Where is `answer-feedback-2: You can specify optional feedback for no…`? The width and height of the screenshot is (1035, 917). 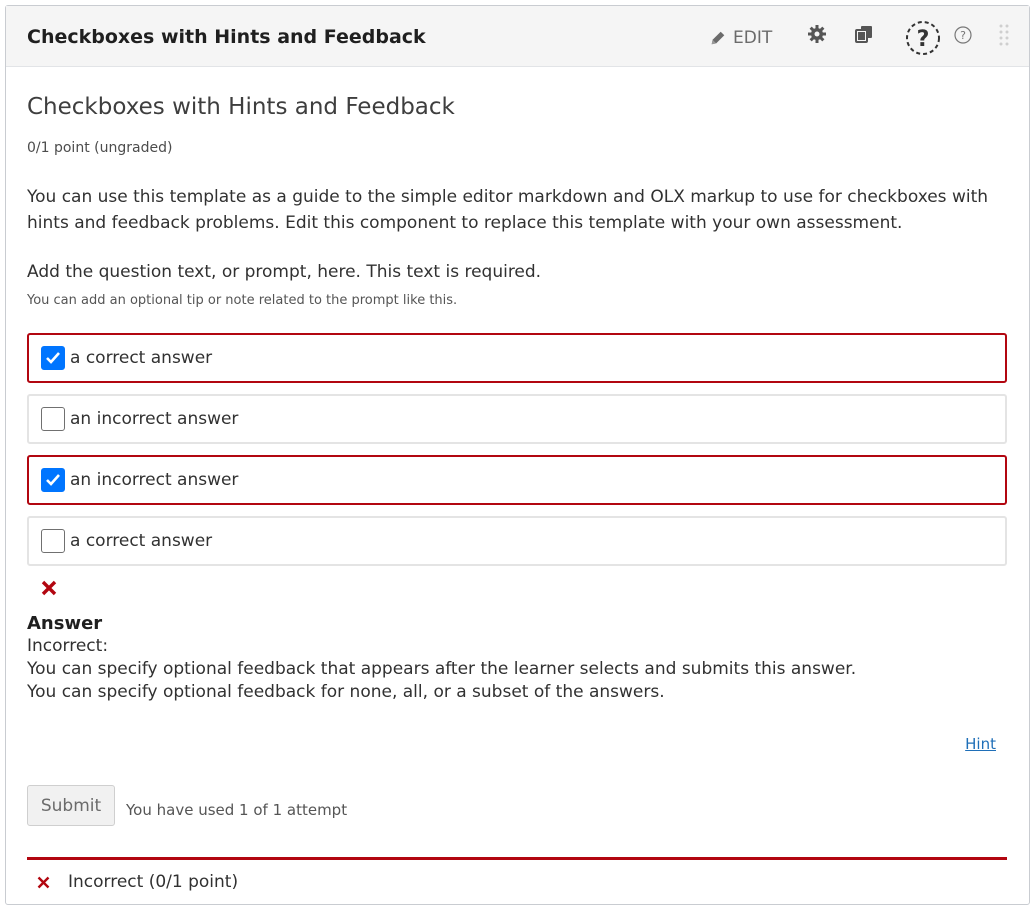
answer-feedback-2: You can specify optional feedback for no… is located at coordinates (346, 692).